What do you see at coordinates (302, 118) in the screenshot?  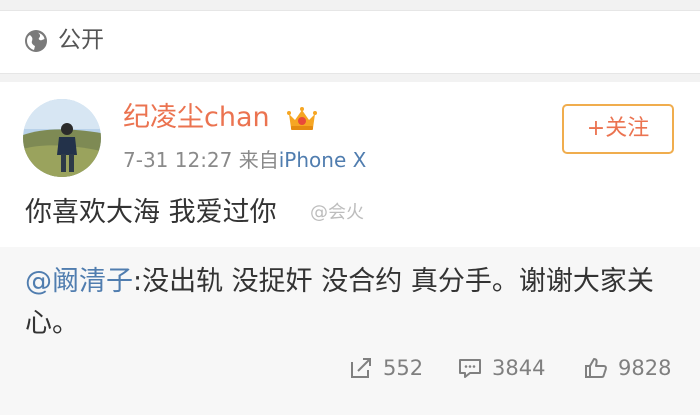 I see `crown-vip-icon` at bounding box center [302, 118].